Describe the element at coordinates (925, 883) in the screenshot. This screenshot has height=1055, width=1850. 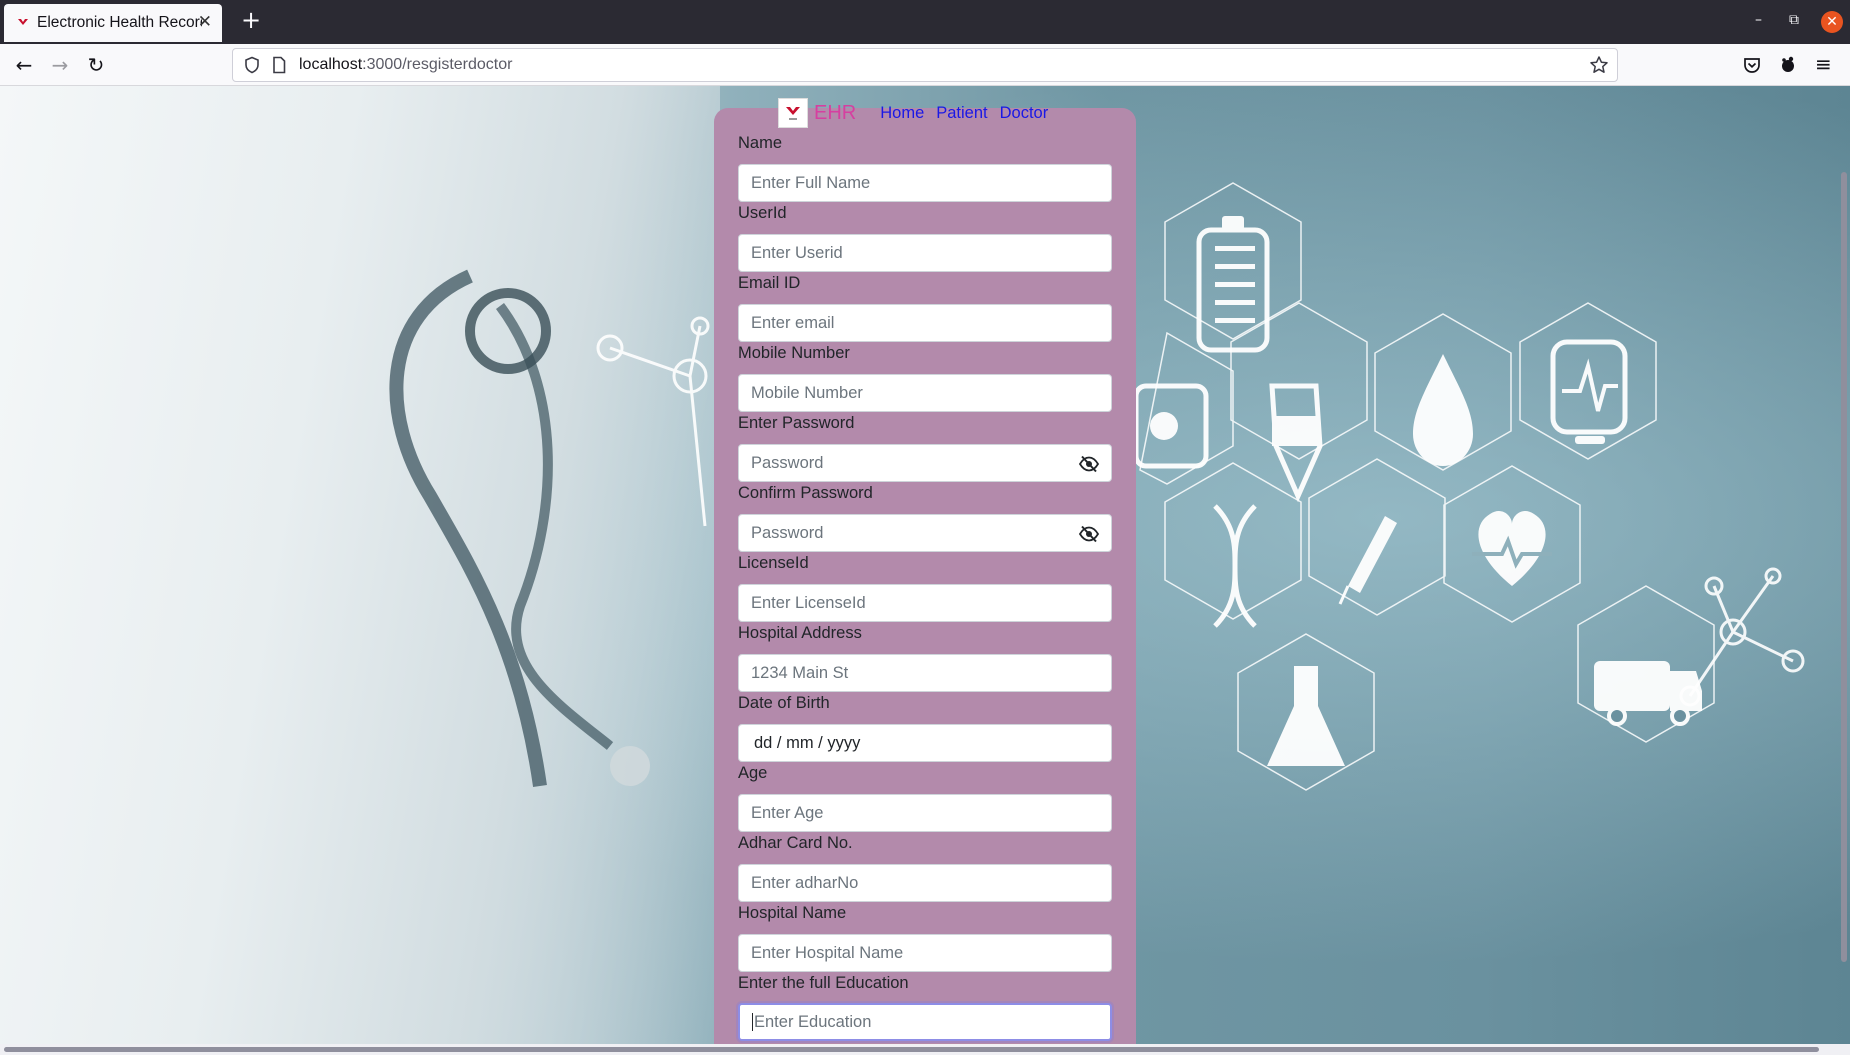
I see `adhar-input: Enter adharNo` at that location.